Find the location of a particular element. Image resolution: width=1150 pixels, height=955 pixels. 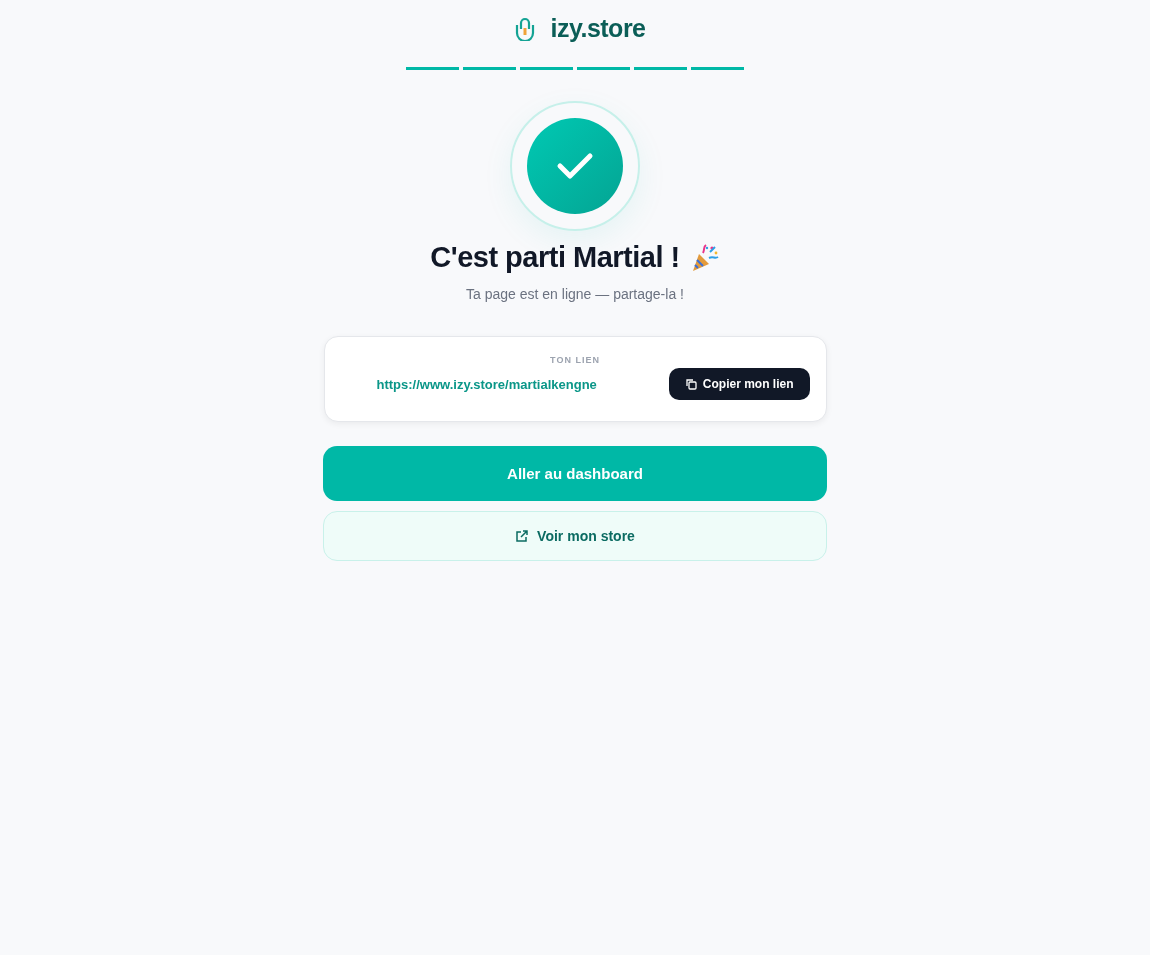

logo-icon is located at coordinates (525, 28).